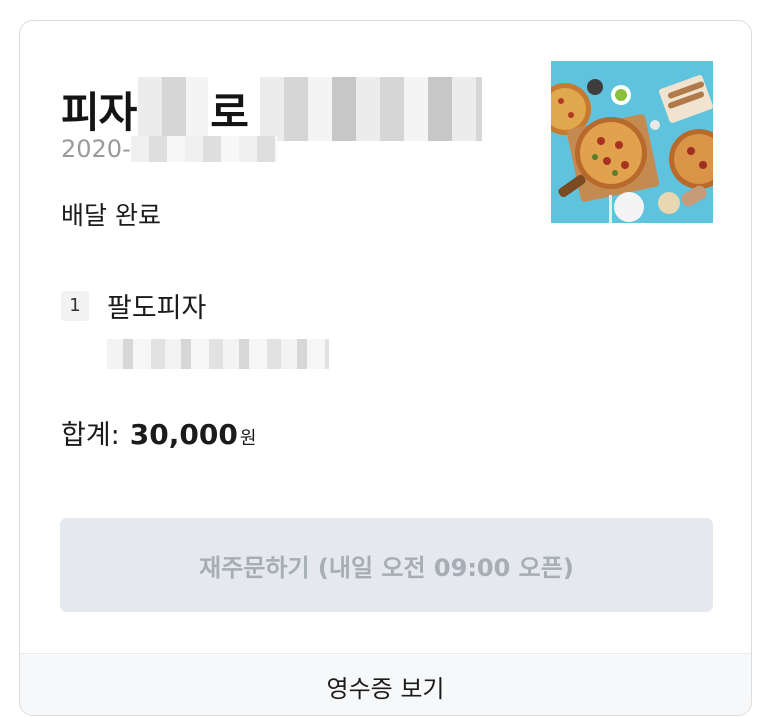  Describe the element at coordinates (386, 565) in the screenshot. I see `reorder-button: 재주문하기 (내일 오전 09:00 오픈)` at that location.